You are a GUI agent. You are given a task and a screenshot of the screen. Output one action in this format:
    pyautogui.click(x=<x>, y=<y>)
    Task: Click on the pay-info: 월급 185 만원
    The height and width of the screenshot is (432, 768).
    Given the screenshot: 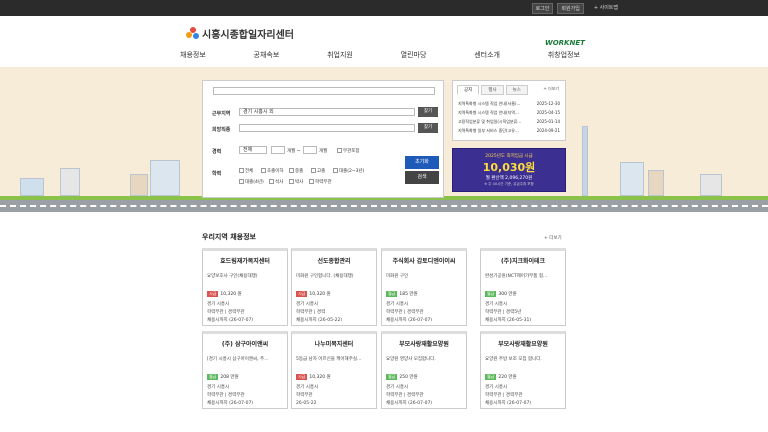 What is the action you would take?
    pyautogui.click(x=424, y=294)
    